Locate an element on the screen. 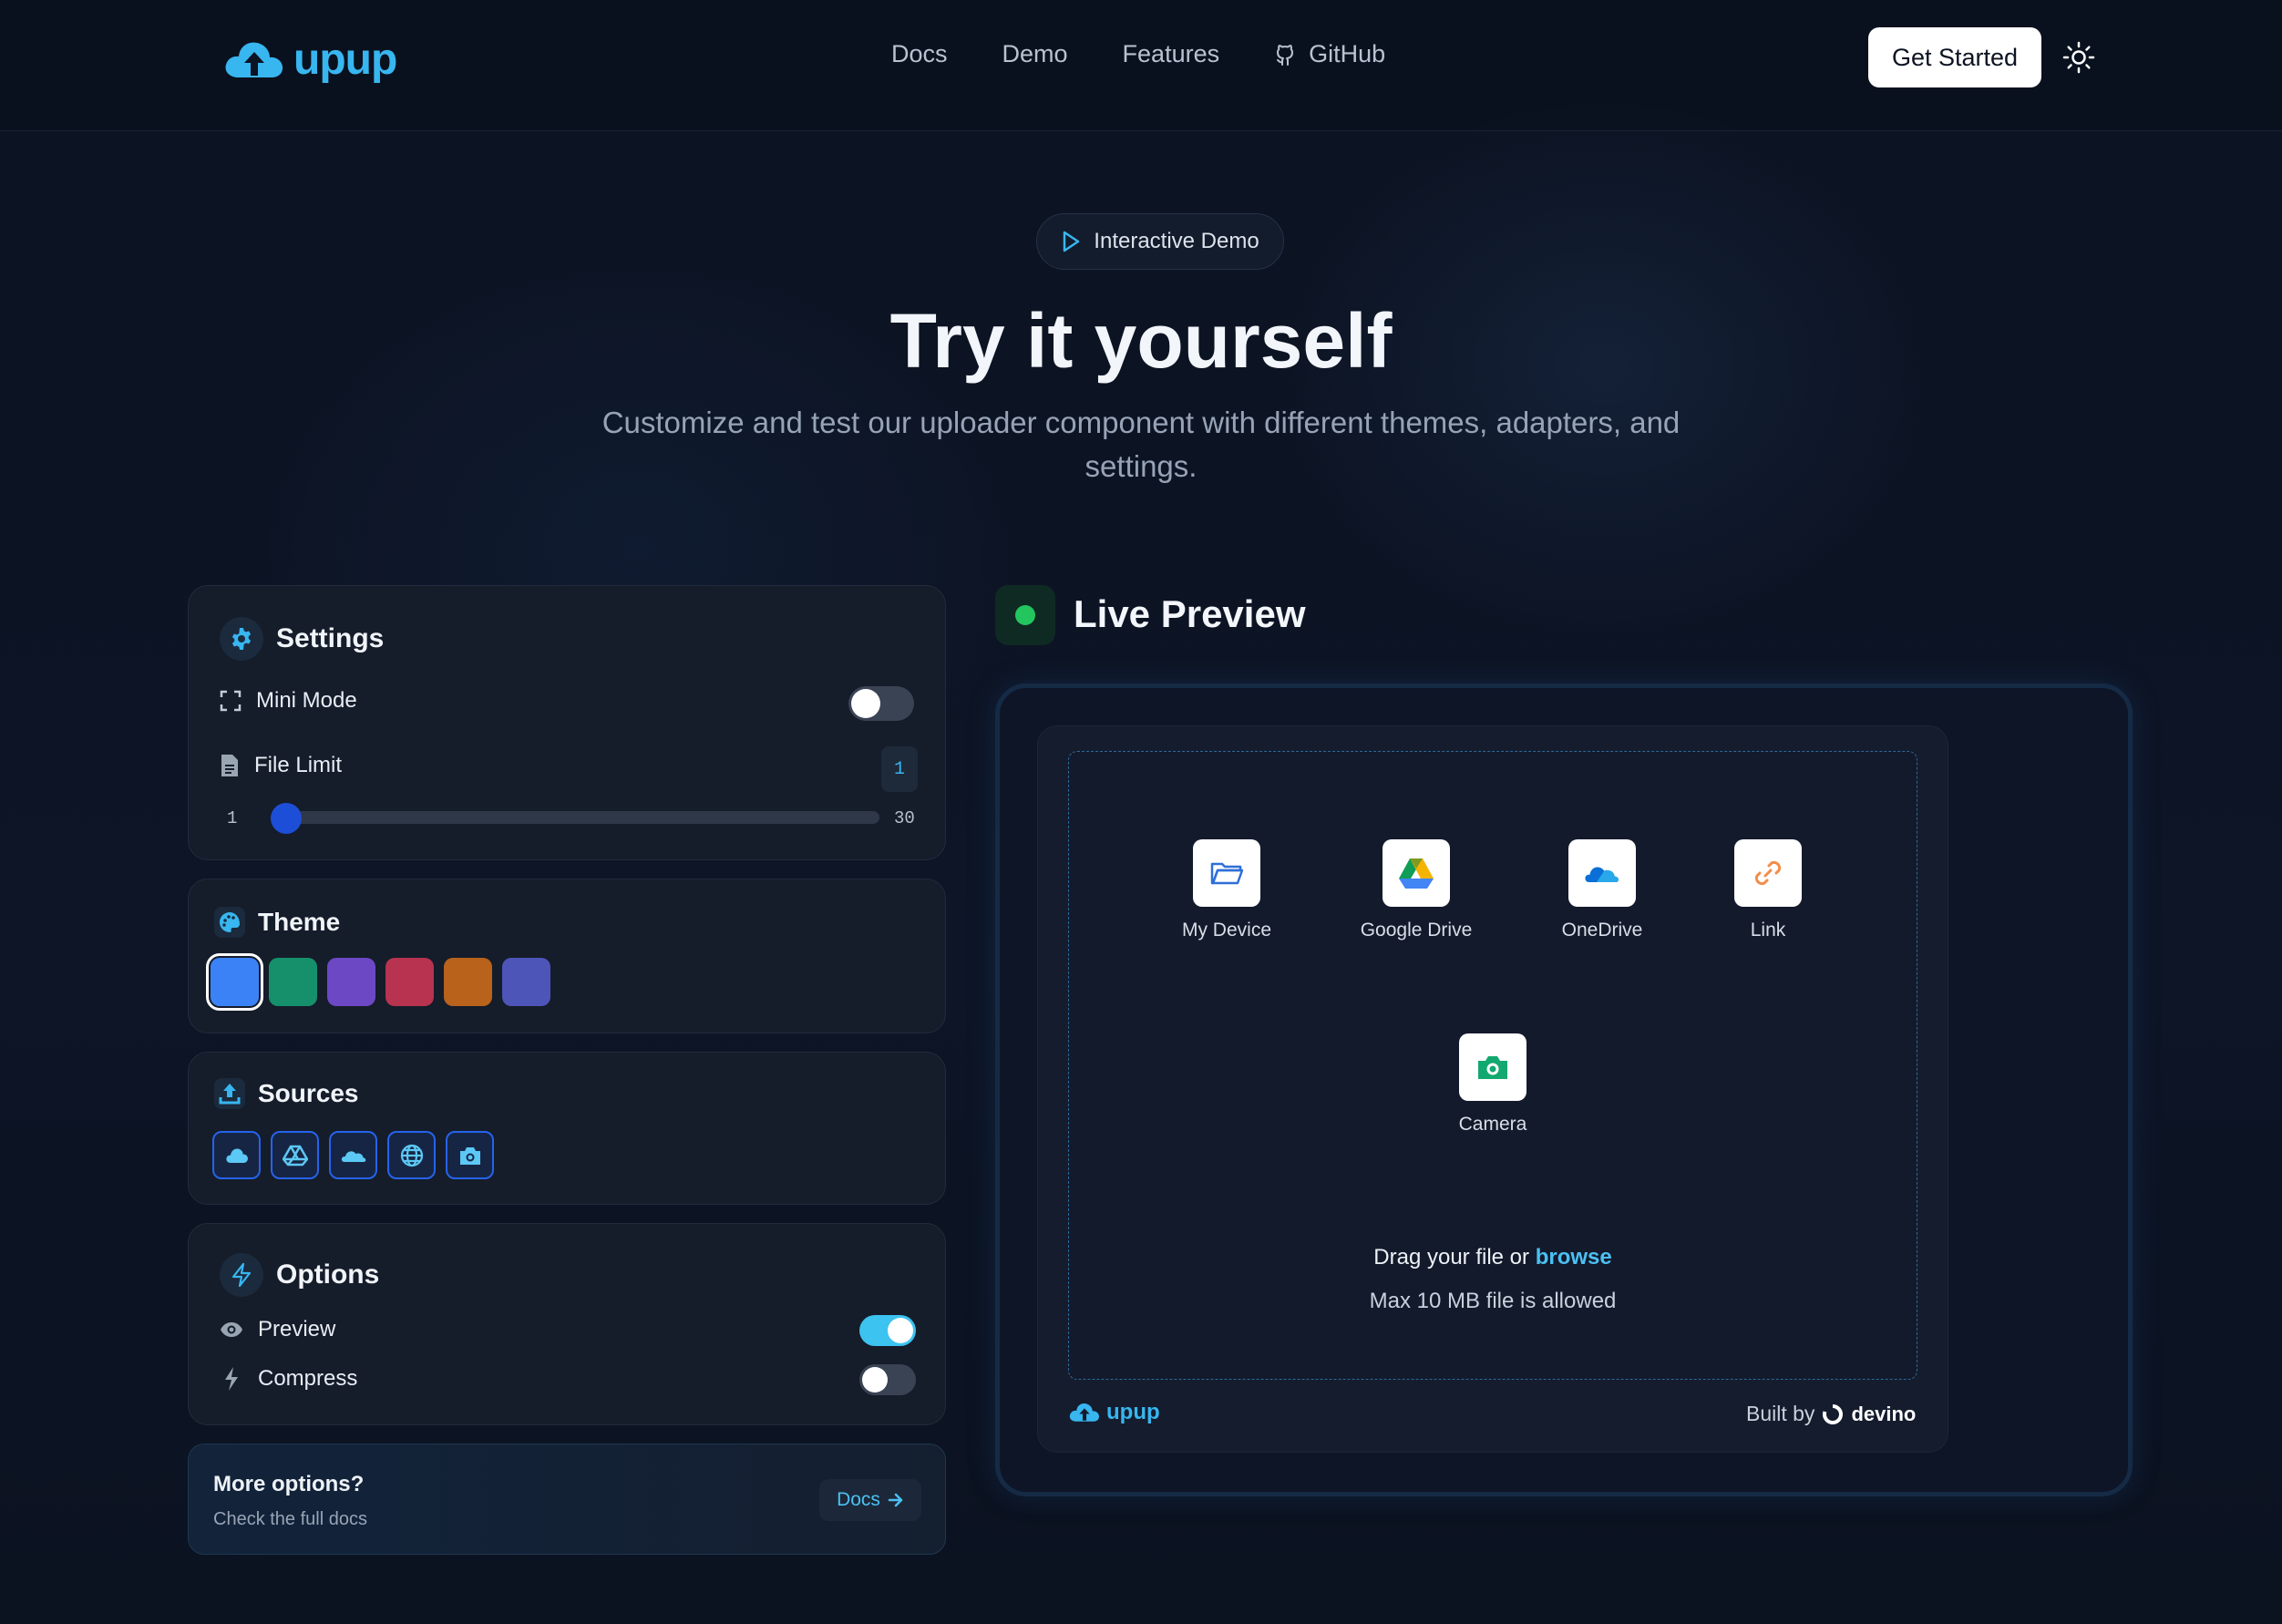  compress-option-label: Compress is located at coordinates (308, 1378).